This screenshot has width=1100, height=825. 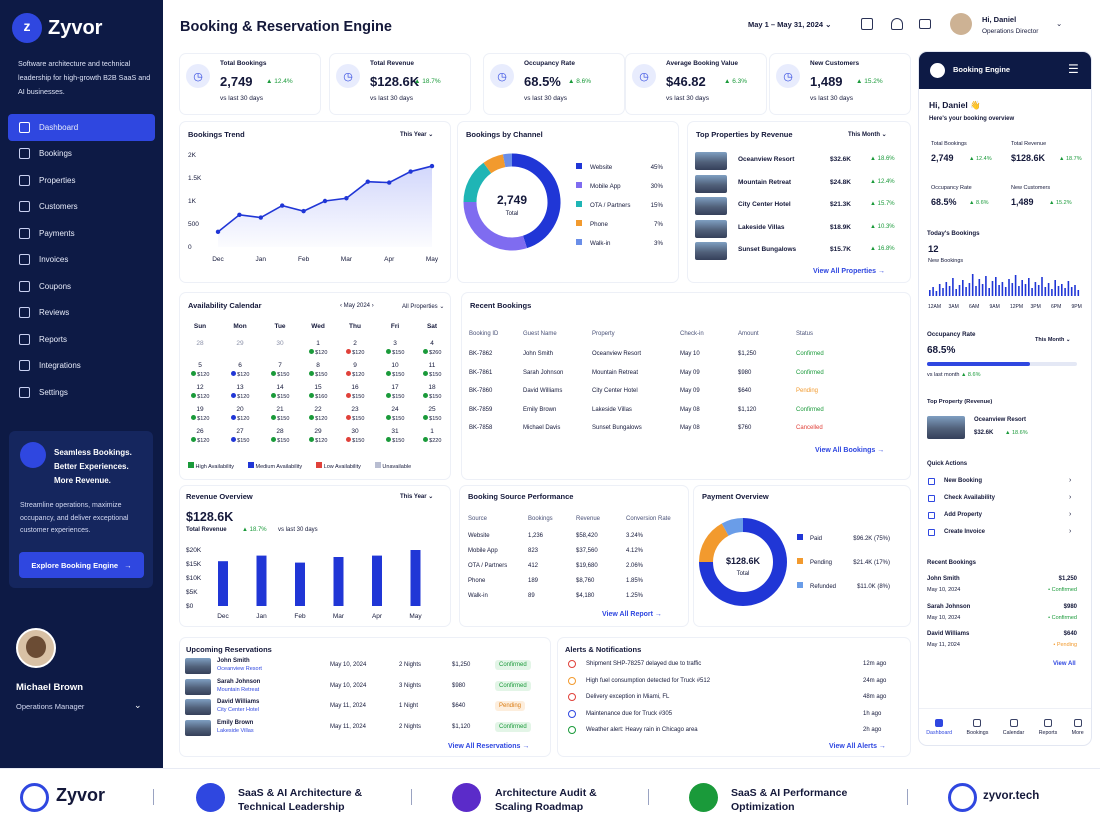 What do you see at coordinates (81, 180) in the screenshot?
I see `sidebar-item-properties: Properties` at bounding box center [81, 180].